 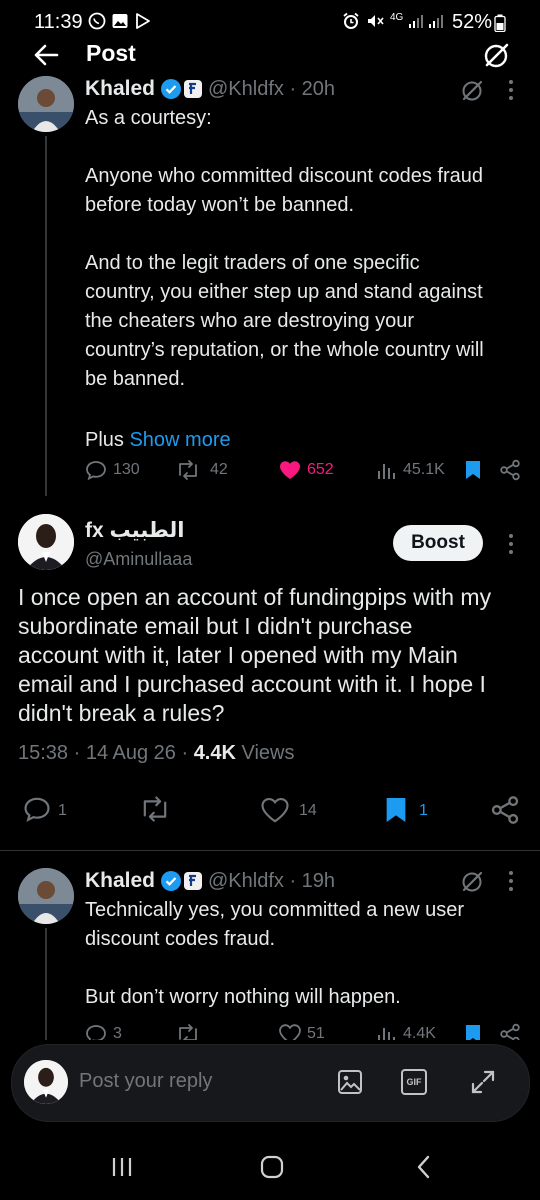 I want to click on reply-input: Post your reply, so click(x=145, y=1081).